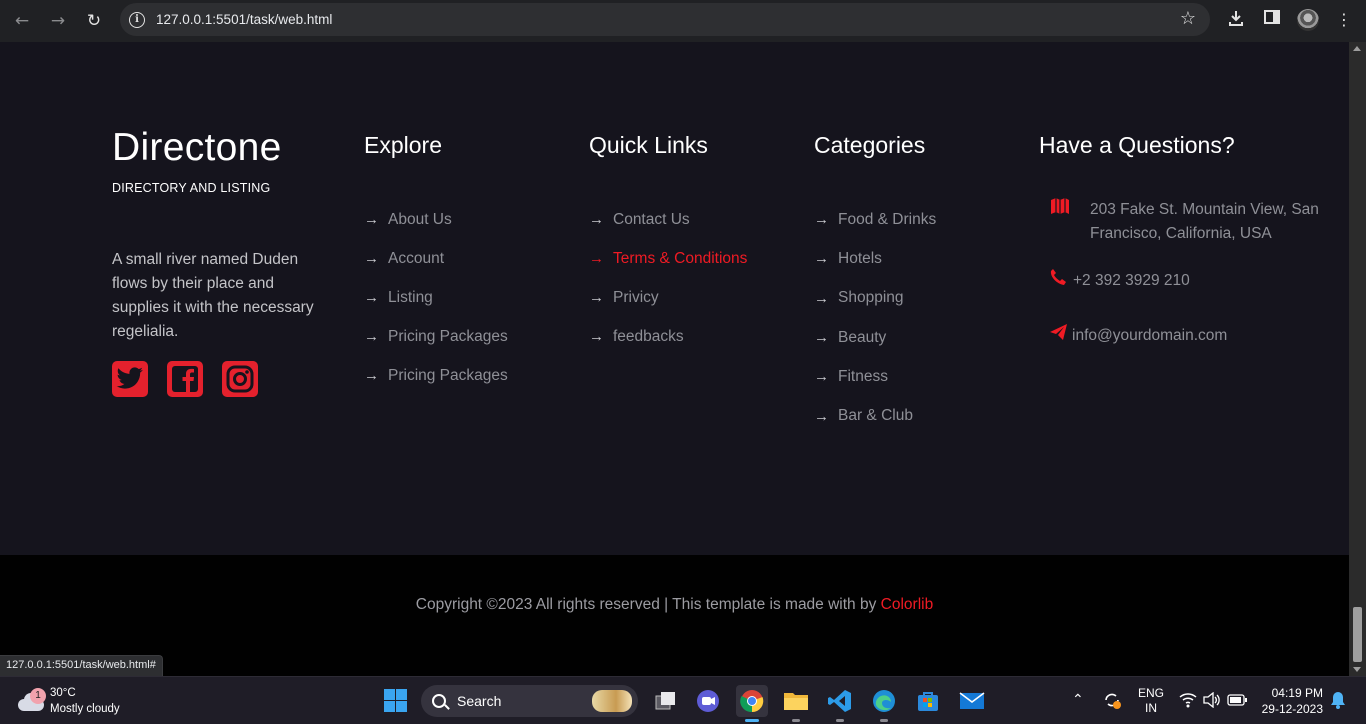 The height and width of the screenshot is (724, 1366). What do you see at coordinates (1137, 145) in the screenshot?
I see `questions-title: Have a Questions?` at bounding box center [1137, 145].